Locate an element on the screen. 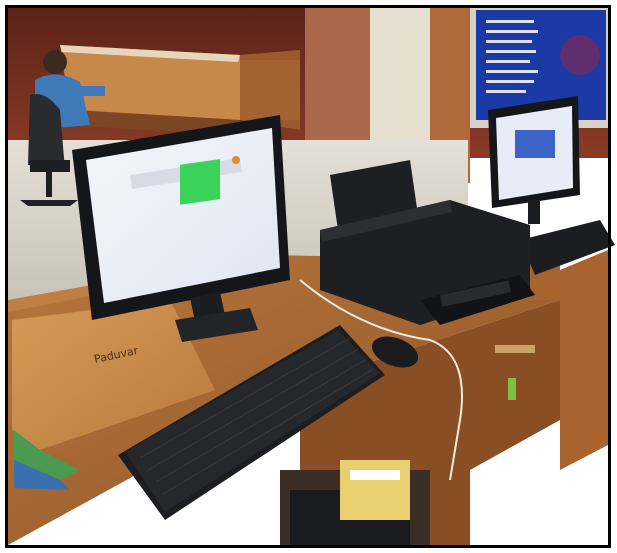 Image resolution: width=617 pixels, height=553 pixels. key-tag is located at coordinates (512, 389).